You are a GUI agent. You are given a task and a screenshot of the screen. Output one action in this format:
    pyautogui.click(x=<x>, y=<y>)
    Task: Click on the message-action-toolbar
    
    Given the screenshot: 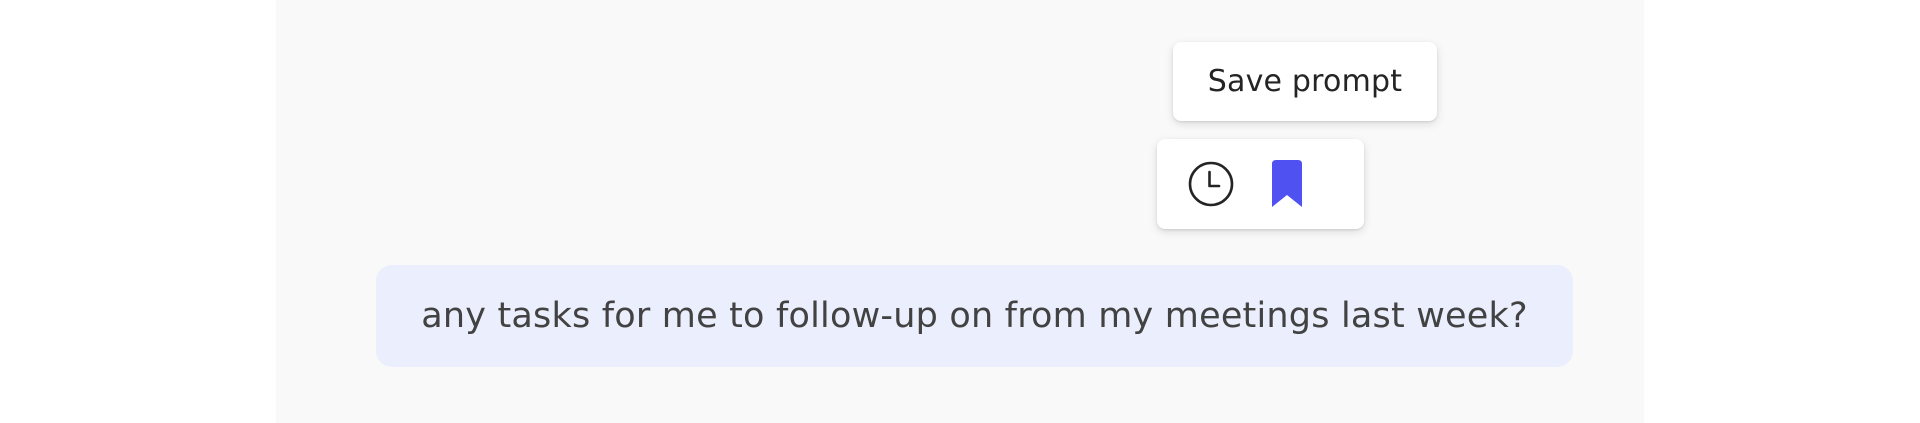 What is the action you would take?
    pyautogui.click(x=1260, y=184)
    